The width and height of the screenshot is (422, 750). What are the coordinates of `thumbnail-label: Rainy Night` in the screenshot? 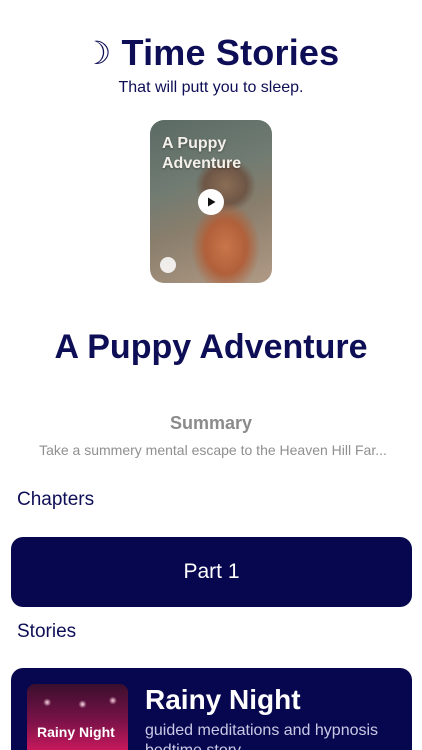 It's located at (76, 732).